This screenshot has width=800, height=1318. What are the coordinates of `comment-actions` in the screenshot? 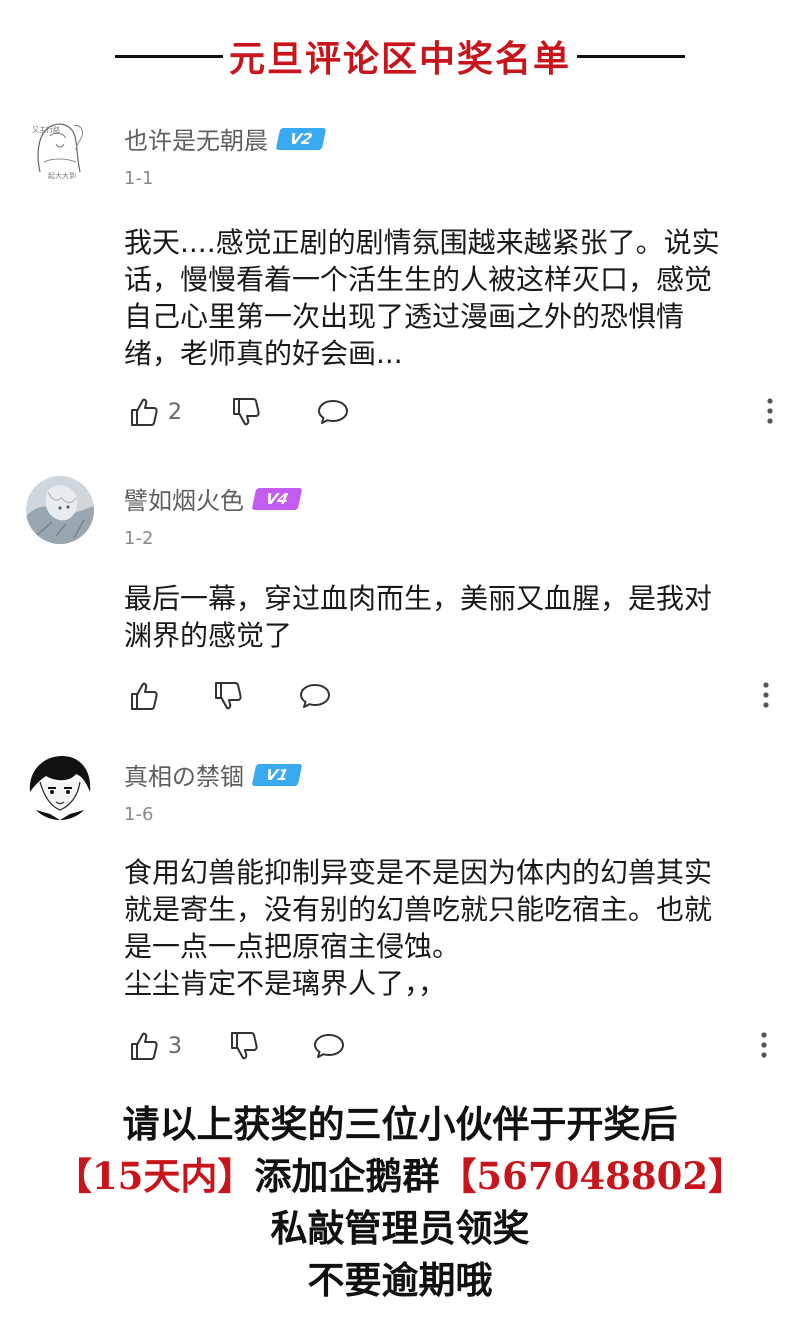 It's located at (458, 696).